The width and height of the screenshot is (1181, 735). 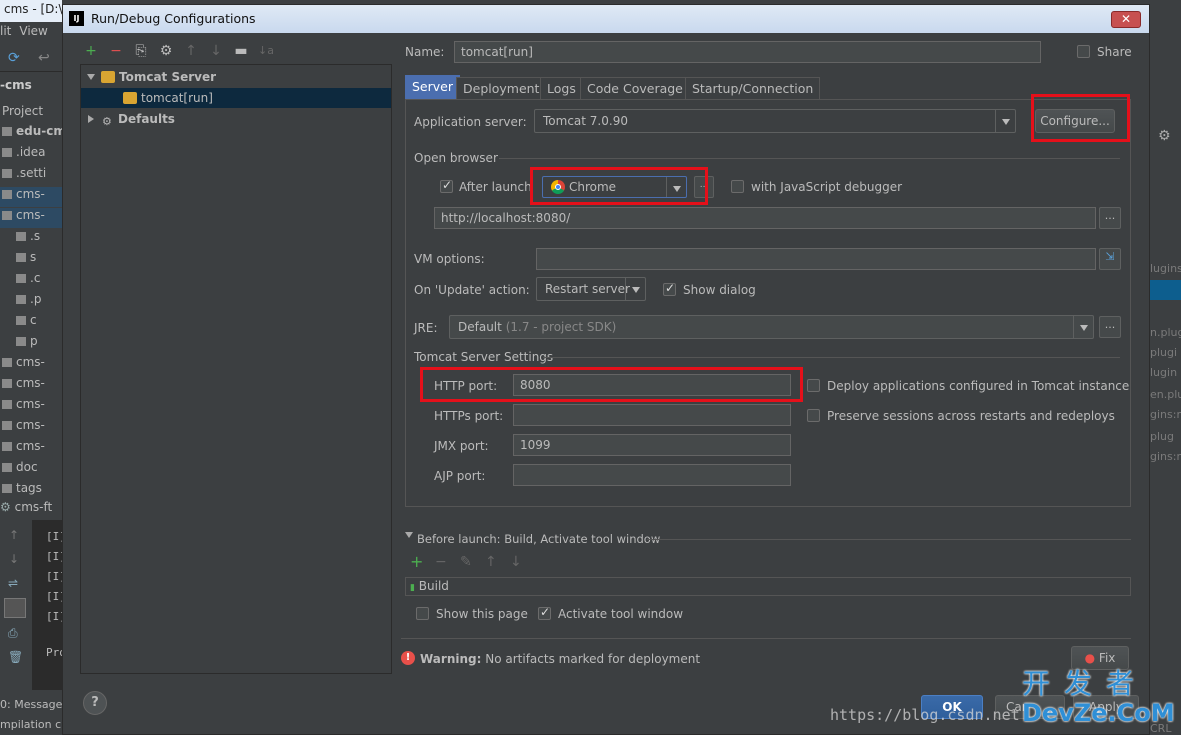 I want to click on remove-icon: −, so click(x=116, y=51).